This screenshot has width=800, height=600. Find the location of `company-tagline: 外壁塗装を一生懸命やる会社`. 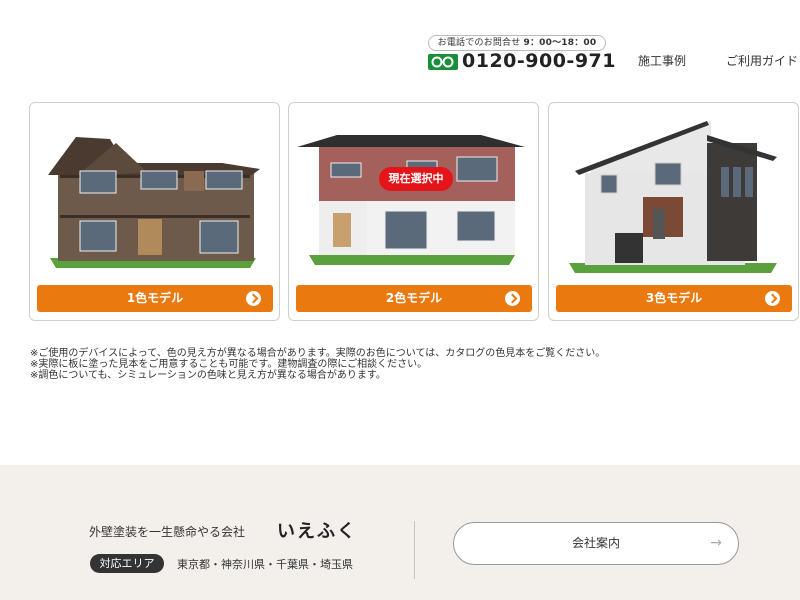

company-tagline: 外壁塗装を一生懸命やる会社 is located at coordinates (167, 532).